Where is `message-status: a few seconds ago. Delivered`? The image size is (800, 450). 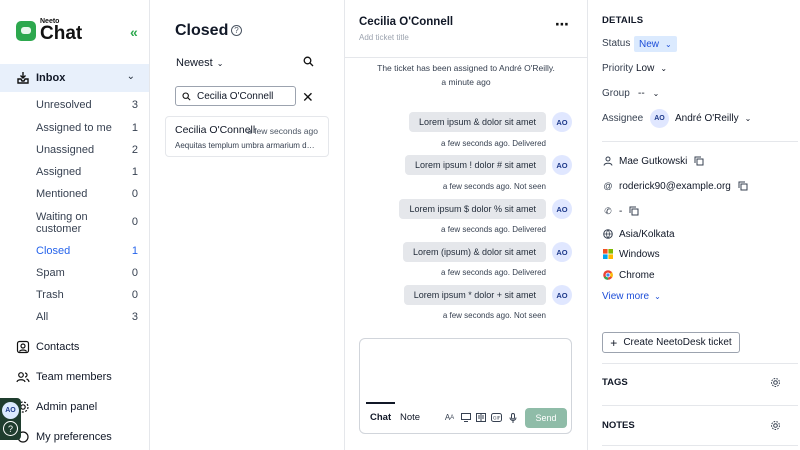
message-status: a few seconds ago. Delivered is located at coordinates (493, 143).